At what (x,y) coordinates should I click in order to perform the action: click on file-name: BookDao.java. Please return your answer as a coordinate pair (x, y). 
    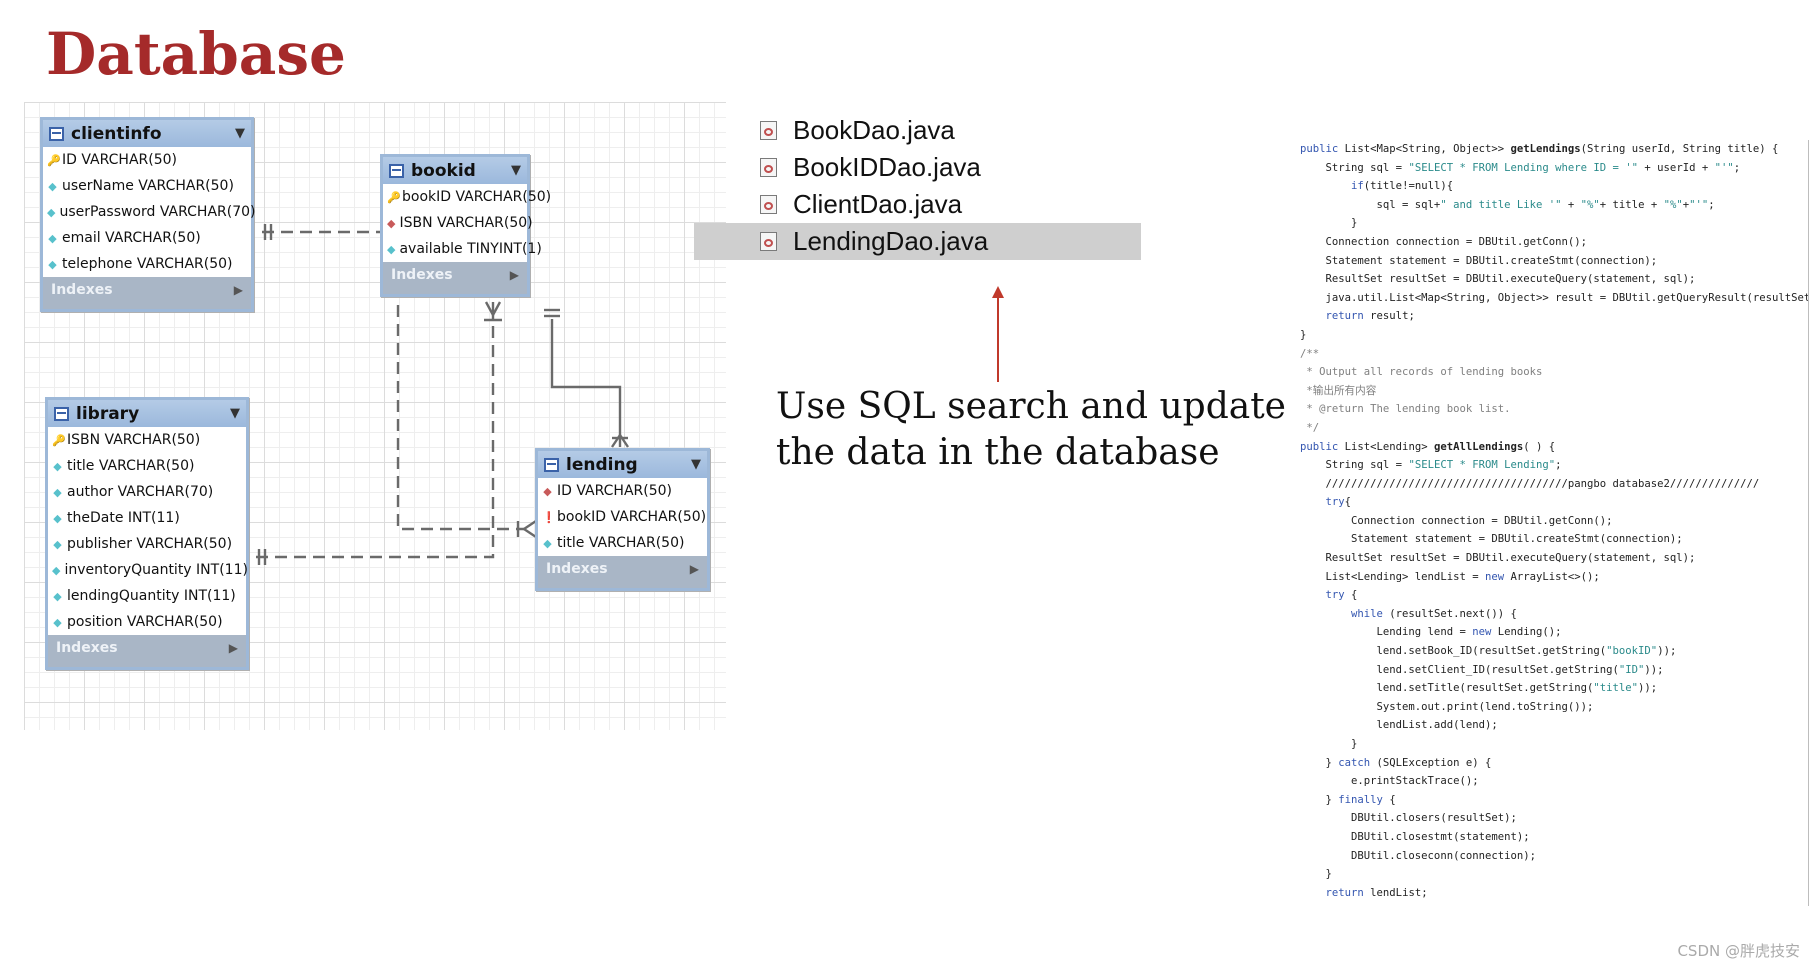
    Looking at the image, I should click on (874, 130).